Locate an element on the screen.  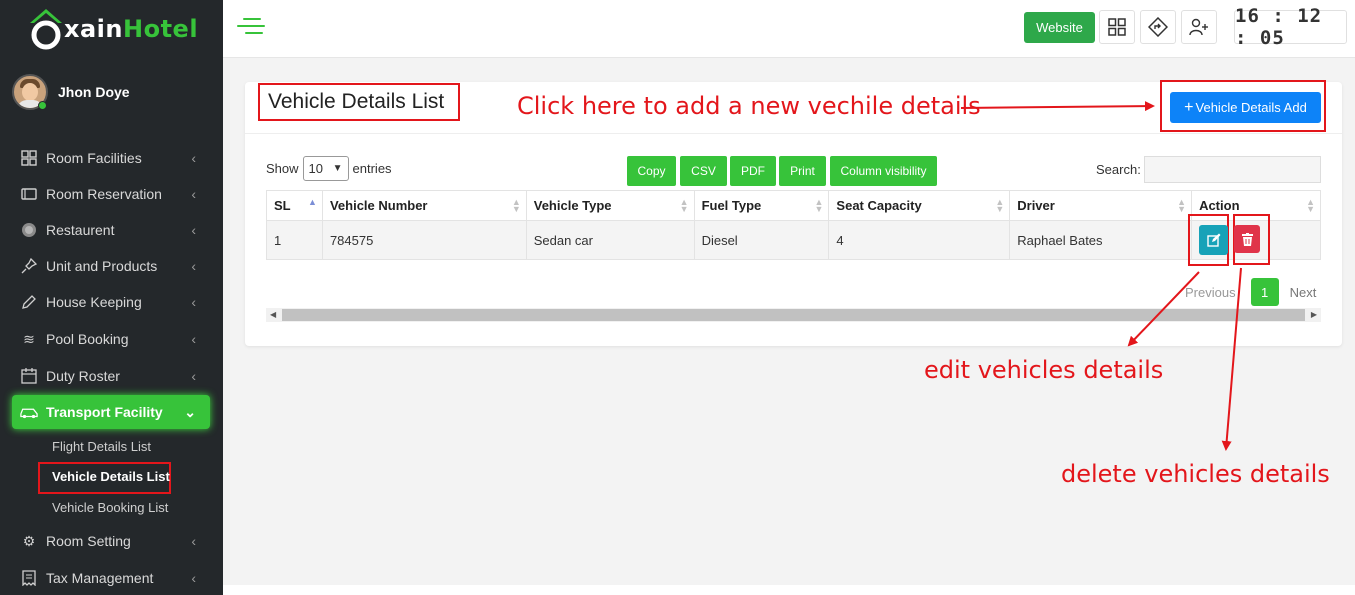
menu-toggle-icon is located at coordinates (251, 27).